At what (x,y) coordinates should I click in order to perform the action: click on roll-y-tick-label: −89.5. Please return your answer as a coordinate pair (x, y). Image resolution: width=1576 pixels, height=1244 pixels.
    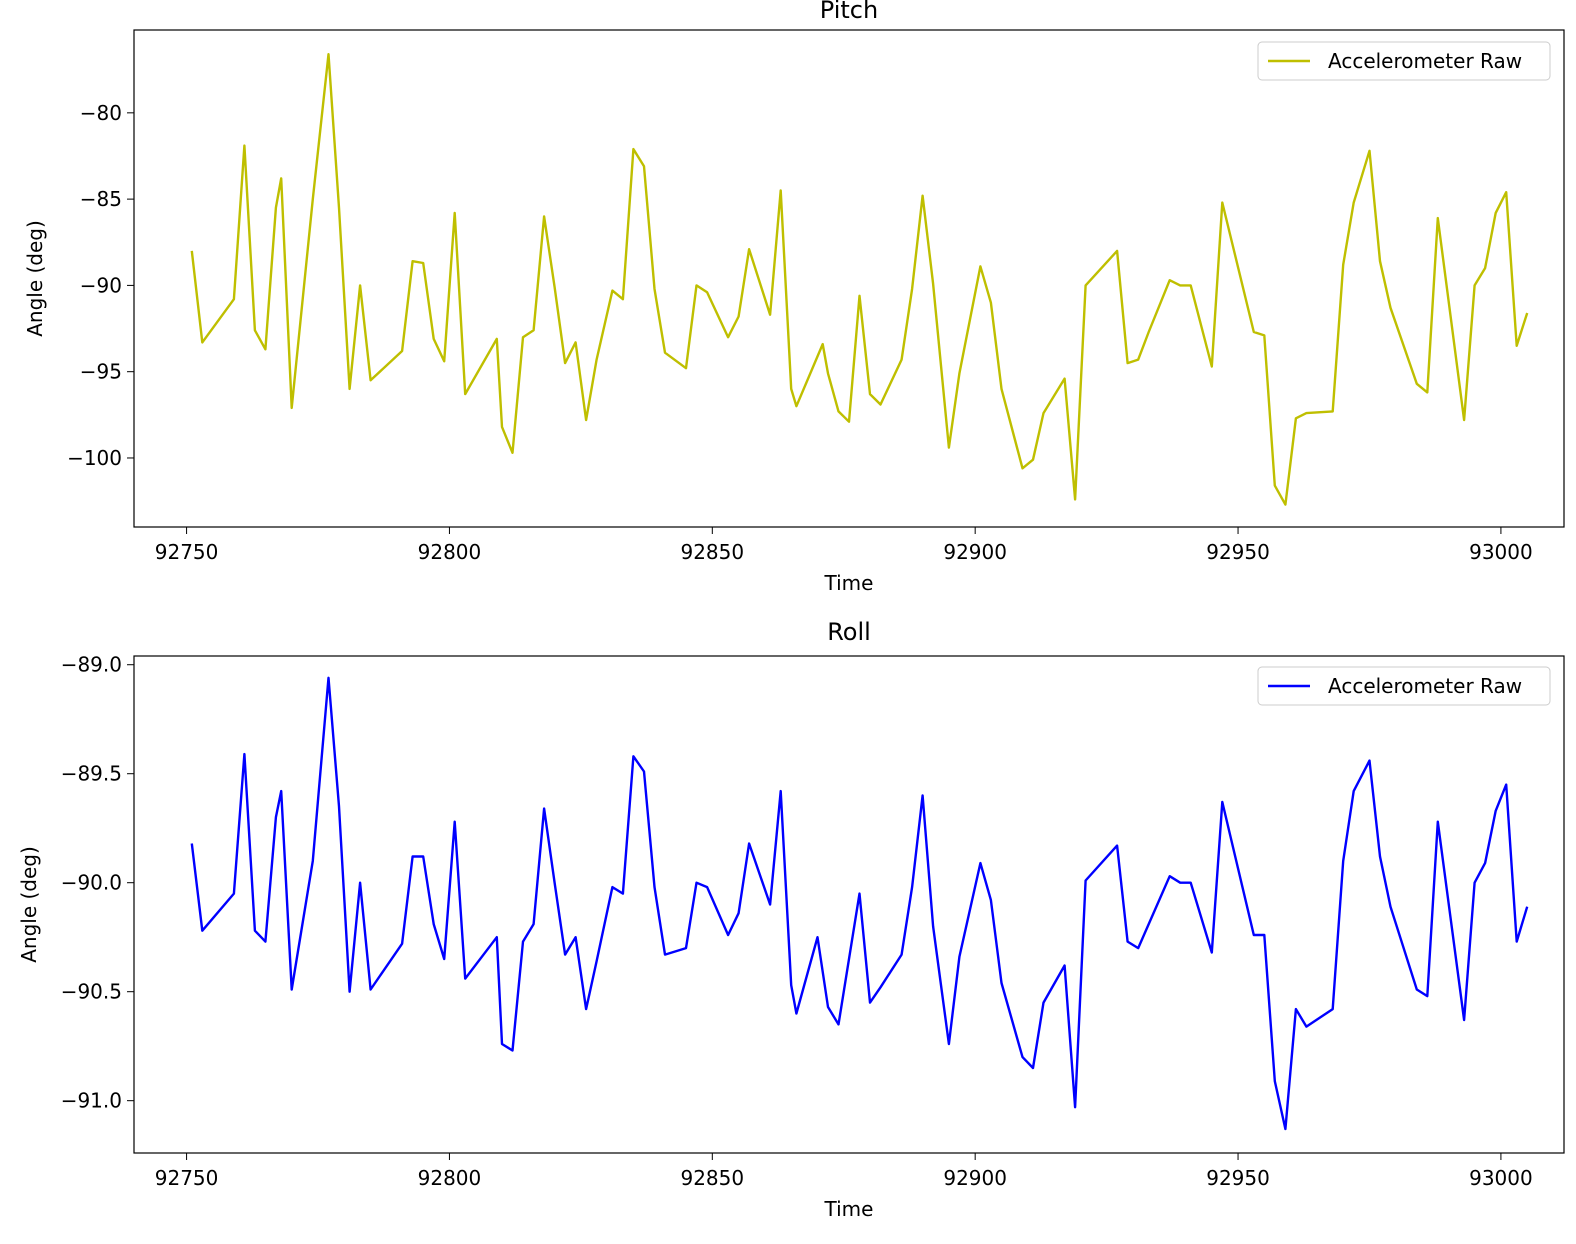
    Looking at the image, I should click on (91, 774).